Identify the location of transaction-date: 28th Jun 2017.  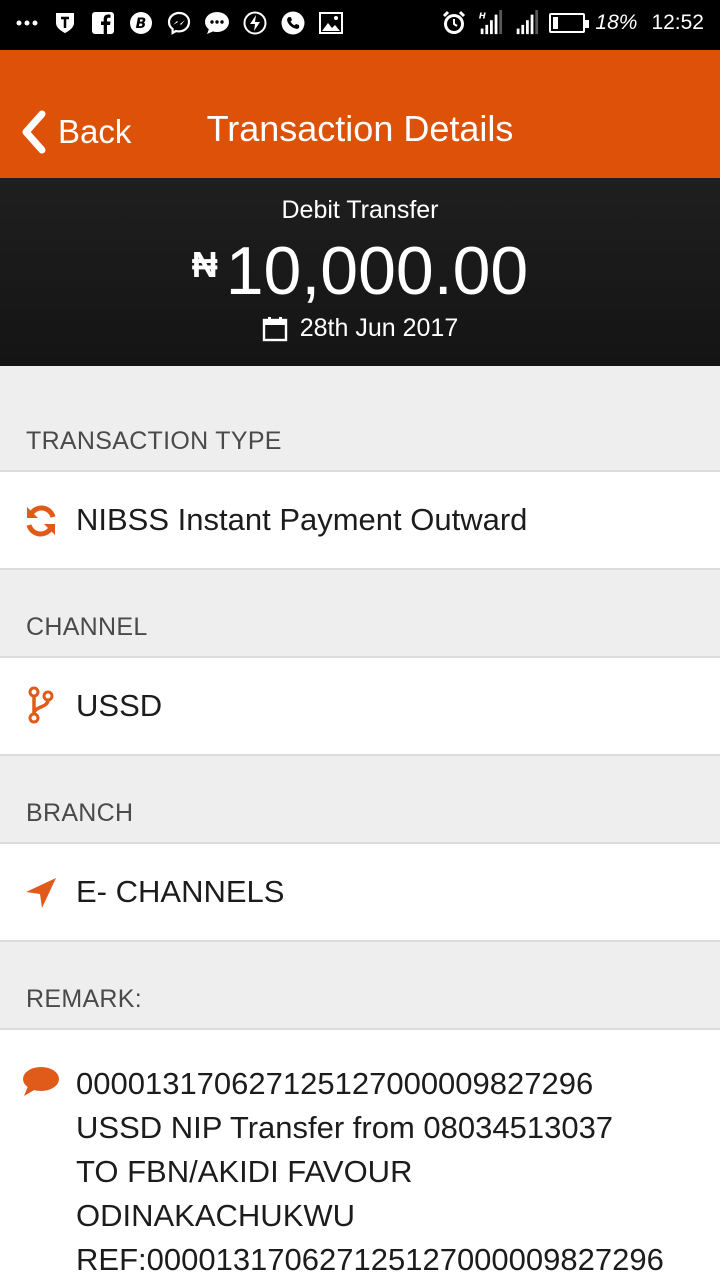
(360, 328).